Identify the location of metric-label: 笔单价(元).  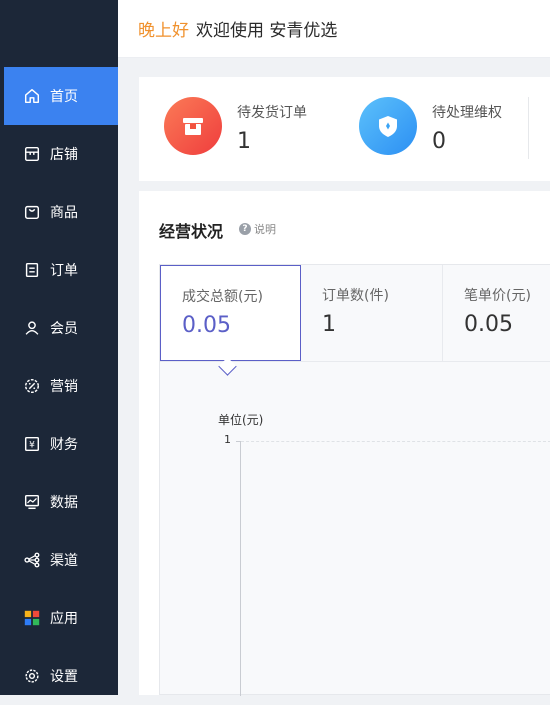
(497, 296).